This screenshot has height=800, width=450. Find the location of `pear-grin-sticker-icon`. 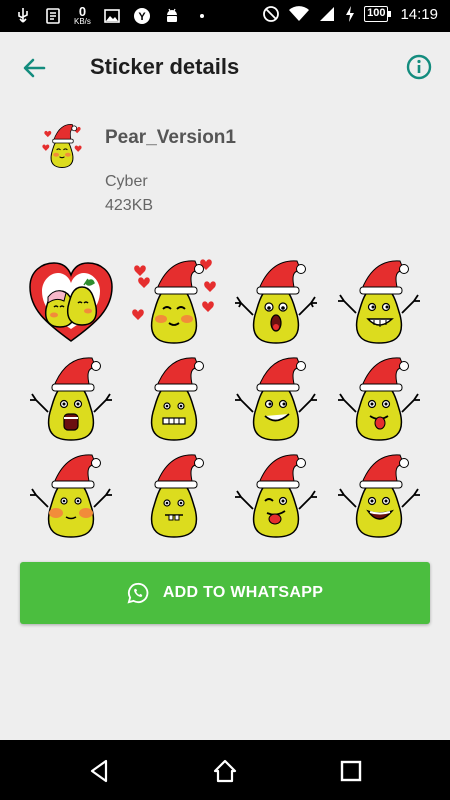

pear-grin-sticker-icon is located at coordinates (378, 301).